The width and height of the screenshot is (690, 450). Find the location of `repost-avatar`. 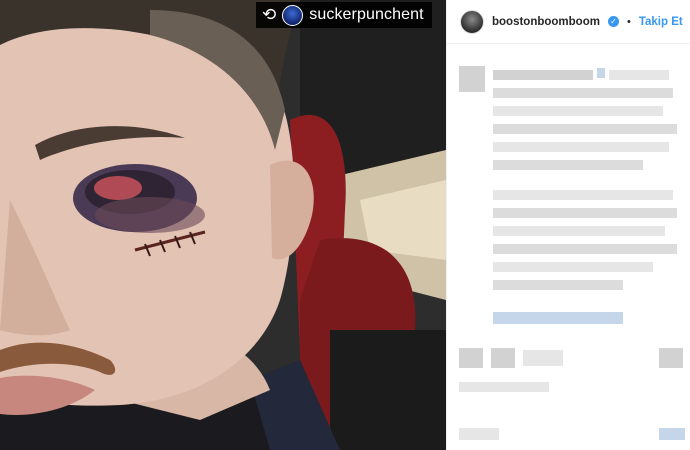

repost-avatar is located at coordinates (293, 15).